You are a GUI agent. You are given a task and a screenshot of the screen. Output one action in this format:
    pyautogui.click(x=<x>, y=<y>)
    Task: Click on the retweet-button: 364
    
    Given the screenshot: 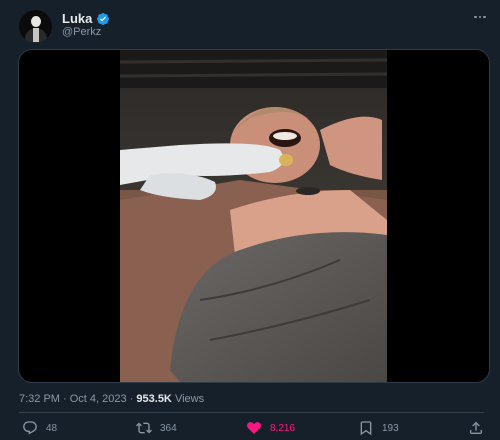 What is the action you would take?
    pyautogui.click(x=156, y=428)
    